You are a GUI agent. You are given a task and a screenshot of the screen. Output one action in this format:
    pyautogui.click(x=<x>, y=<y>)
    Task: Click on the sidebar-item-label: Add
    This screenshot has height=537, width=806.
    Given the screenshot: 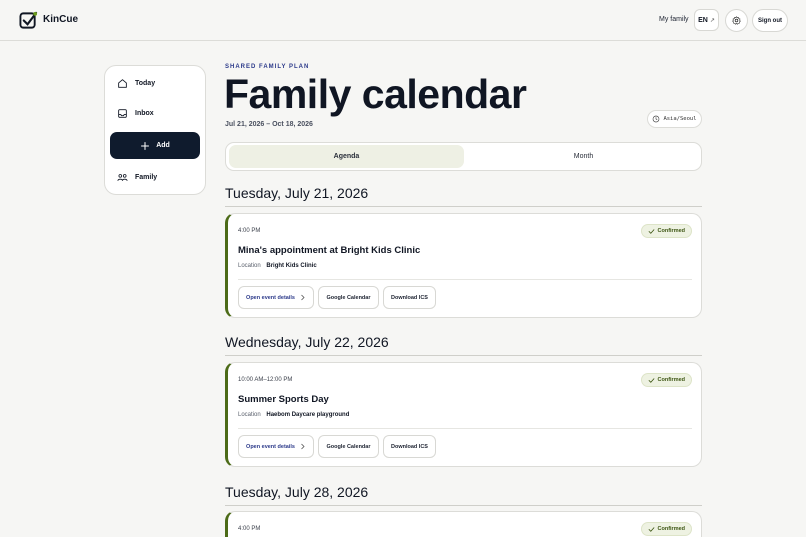 What is the action you would take?
    pyautogui.click(x=163, y=145)
    